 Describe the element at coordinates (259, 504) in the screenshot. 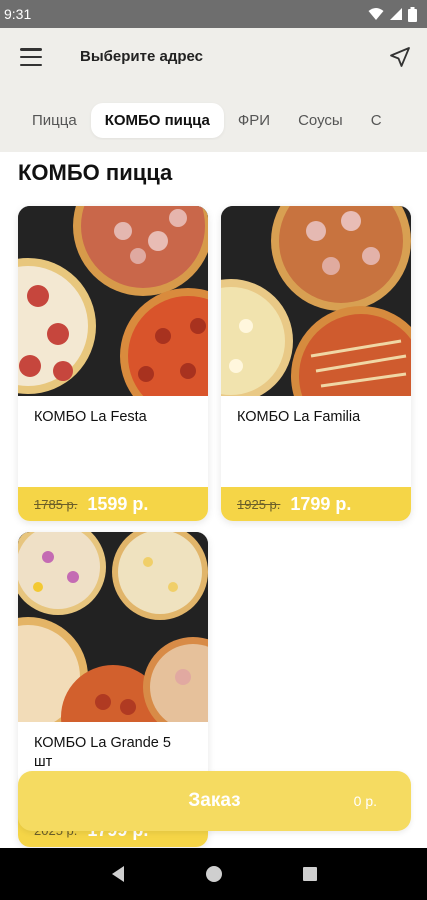

I see `old-price: 1925 р.` at that location.